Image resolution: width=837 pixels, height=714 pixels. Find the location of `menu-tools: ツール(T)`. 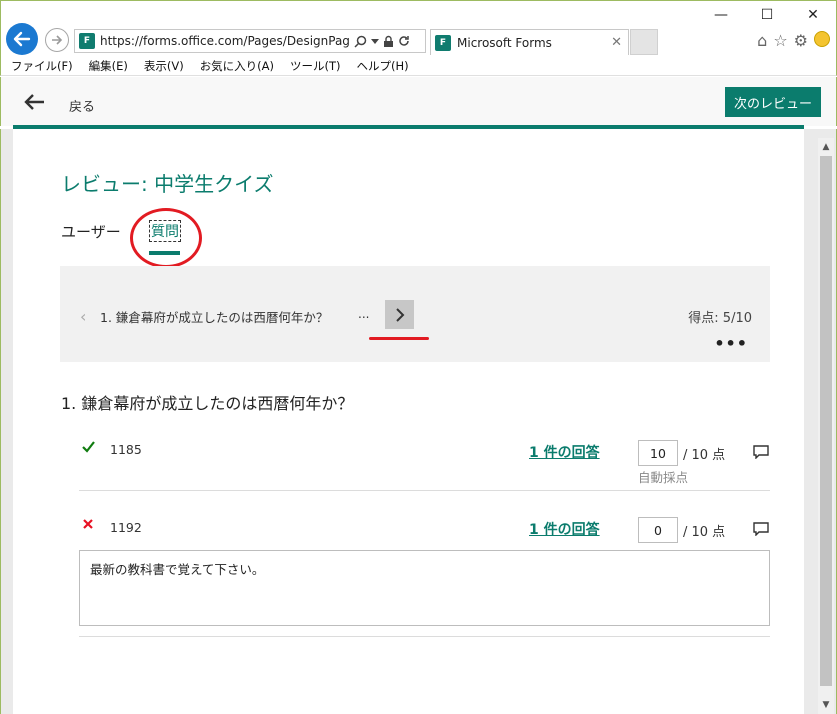

menu-tools: ツール(T) is located at coordinates (315, 66).